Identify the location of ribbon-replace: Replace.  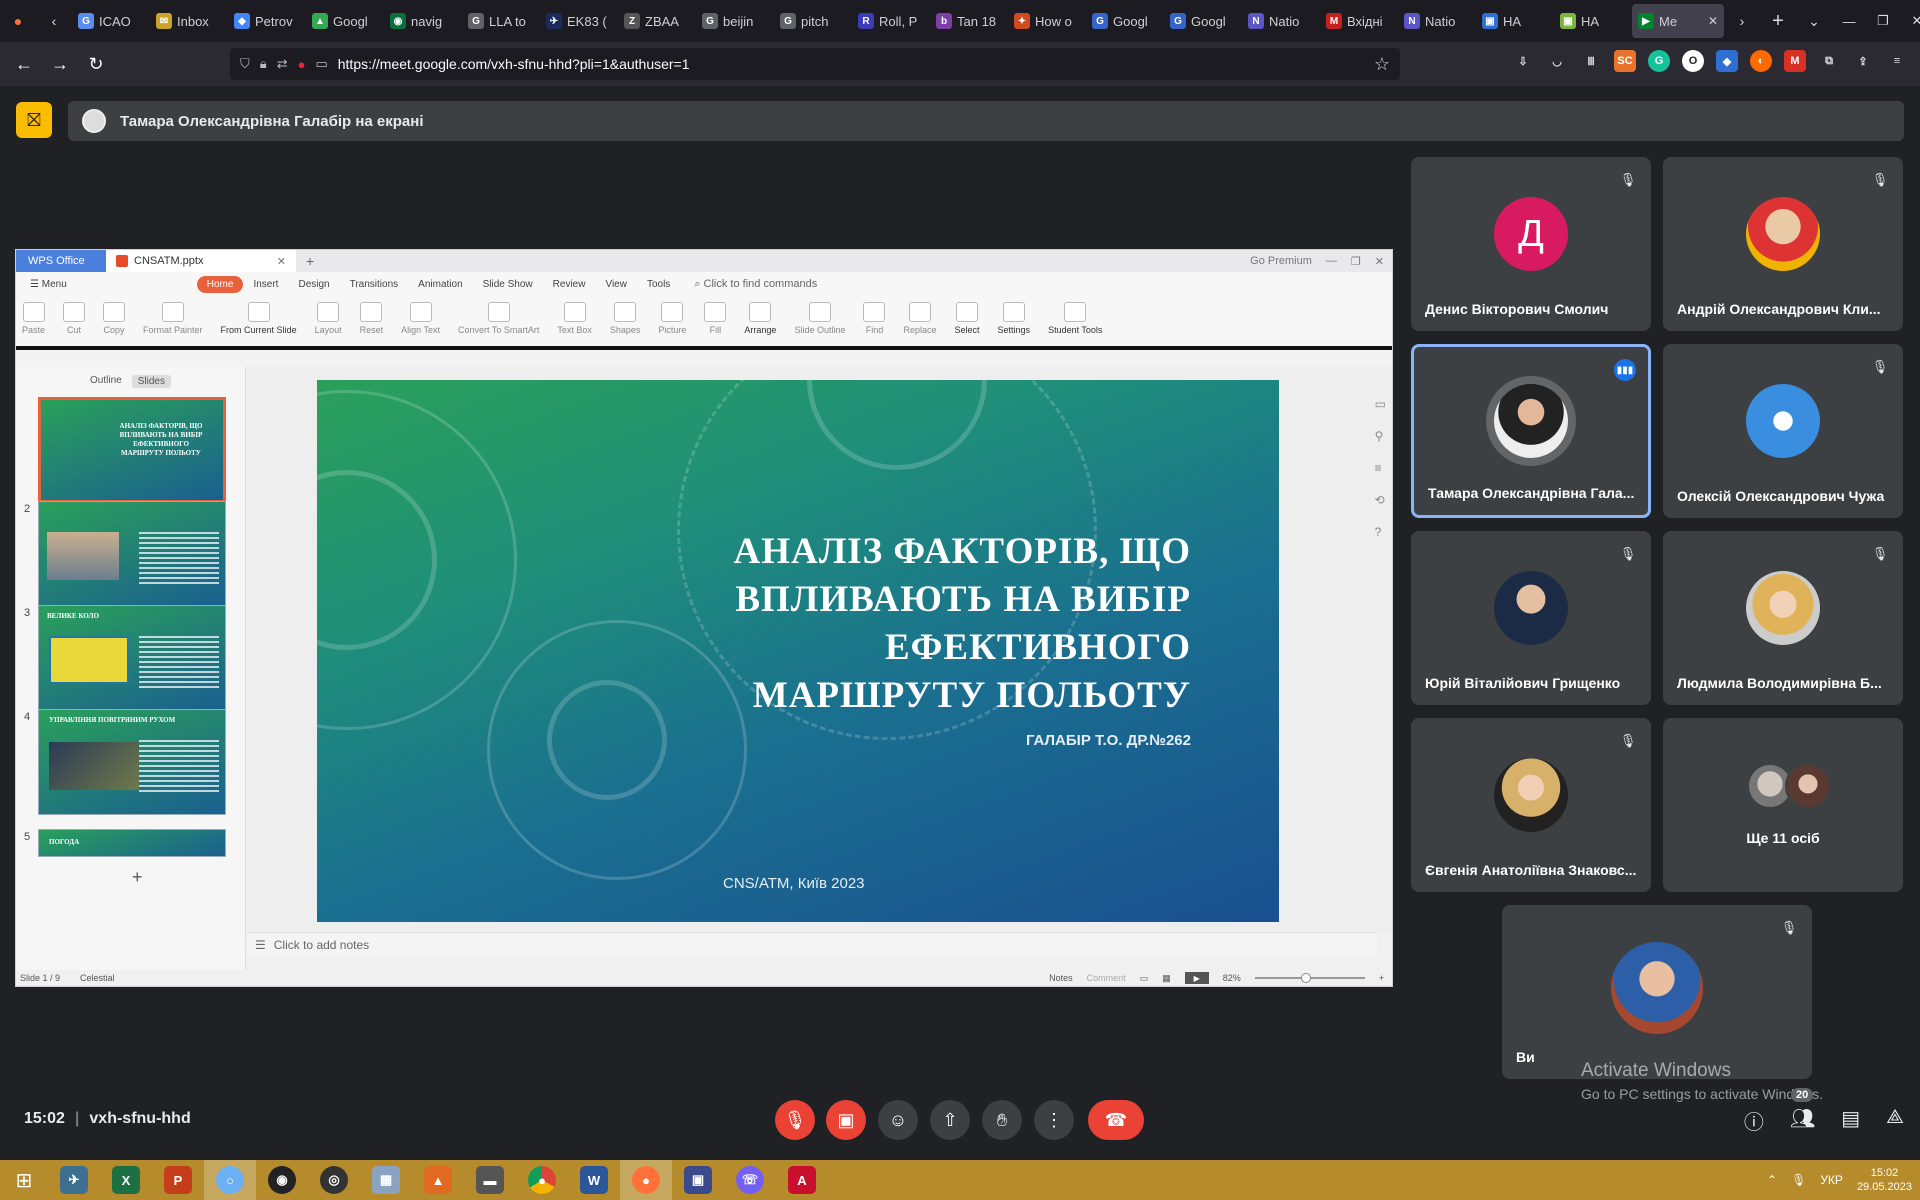
(920, 318).